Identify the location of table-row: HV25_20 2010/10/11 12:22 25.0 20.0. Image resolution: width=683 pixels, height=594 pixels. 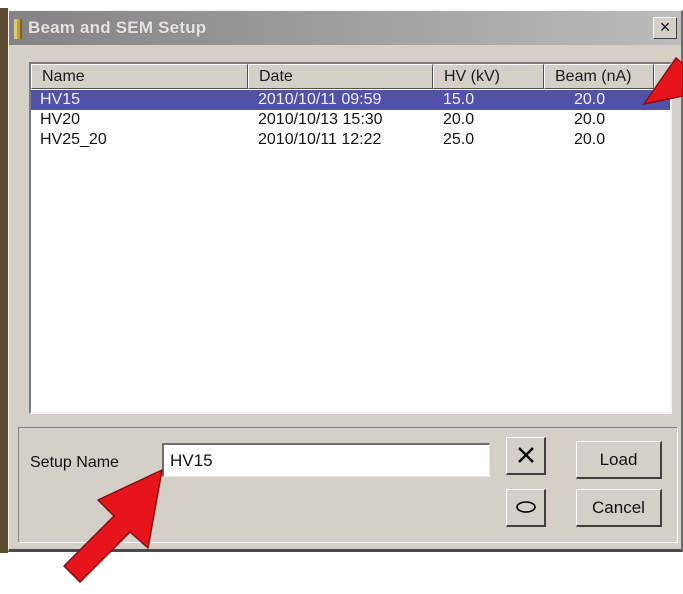
(350, 140).